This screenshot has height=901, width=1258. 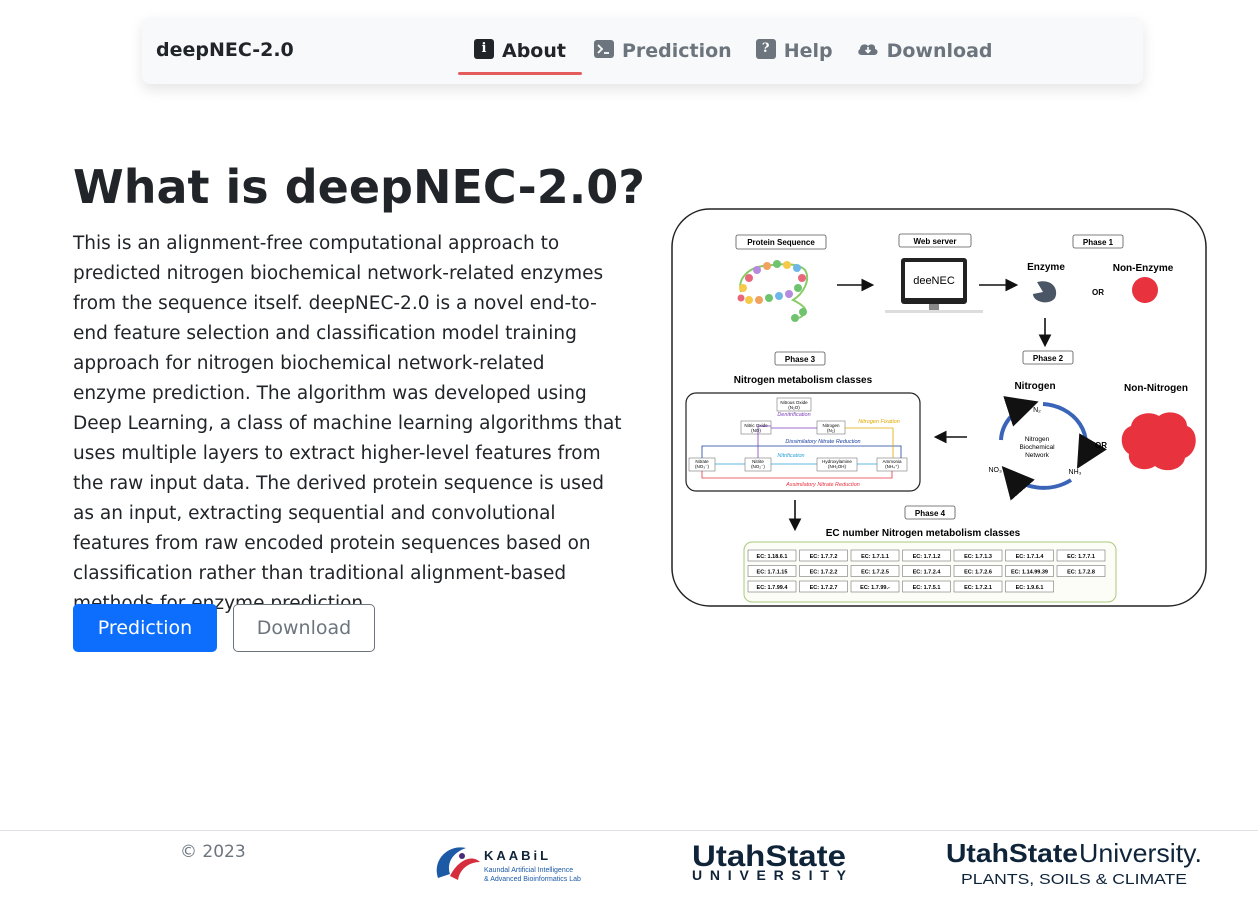 What do you see at coordinates (892, 466) in the screenshot?
I see `label-nh4: (NH₄⁺)` at bounding box center [892, 466].